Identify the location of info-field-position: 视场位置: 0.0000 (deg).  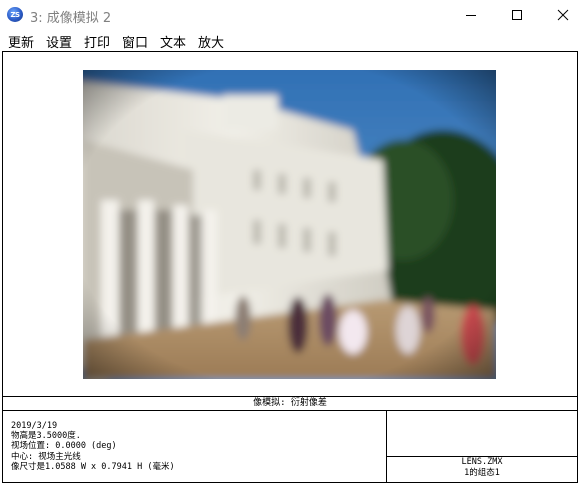
(64, 446).